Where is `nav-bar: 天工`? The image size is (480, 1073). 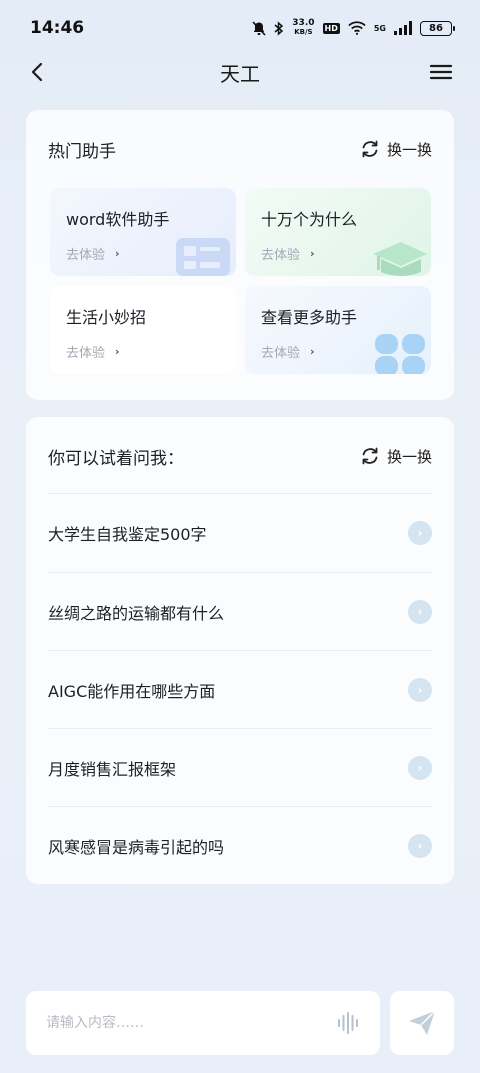 nav-bar: 天工 is located at coordinates (240, 72).